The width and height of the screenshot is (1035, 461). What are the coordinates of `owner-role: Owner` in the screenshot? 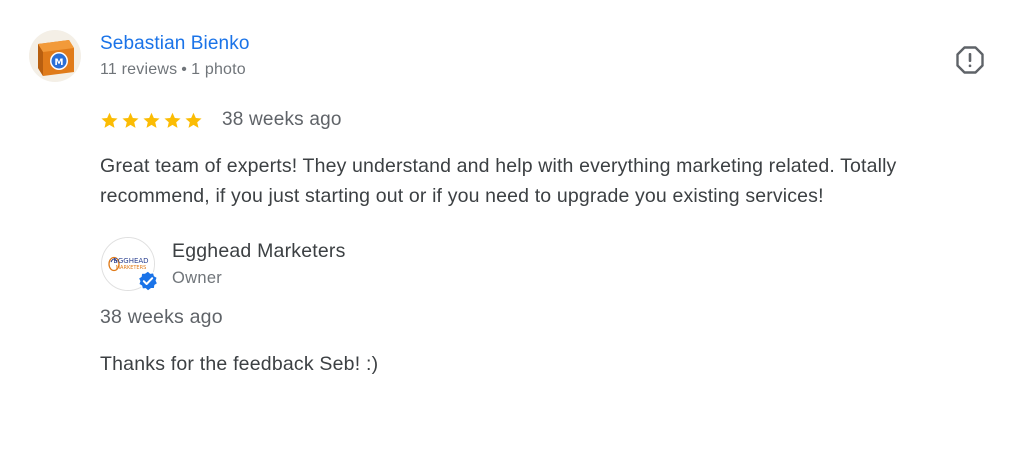 It's located at (197, 278).